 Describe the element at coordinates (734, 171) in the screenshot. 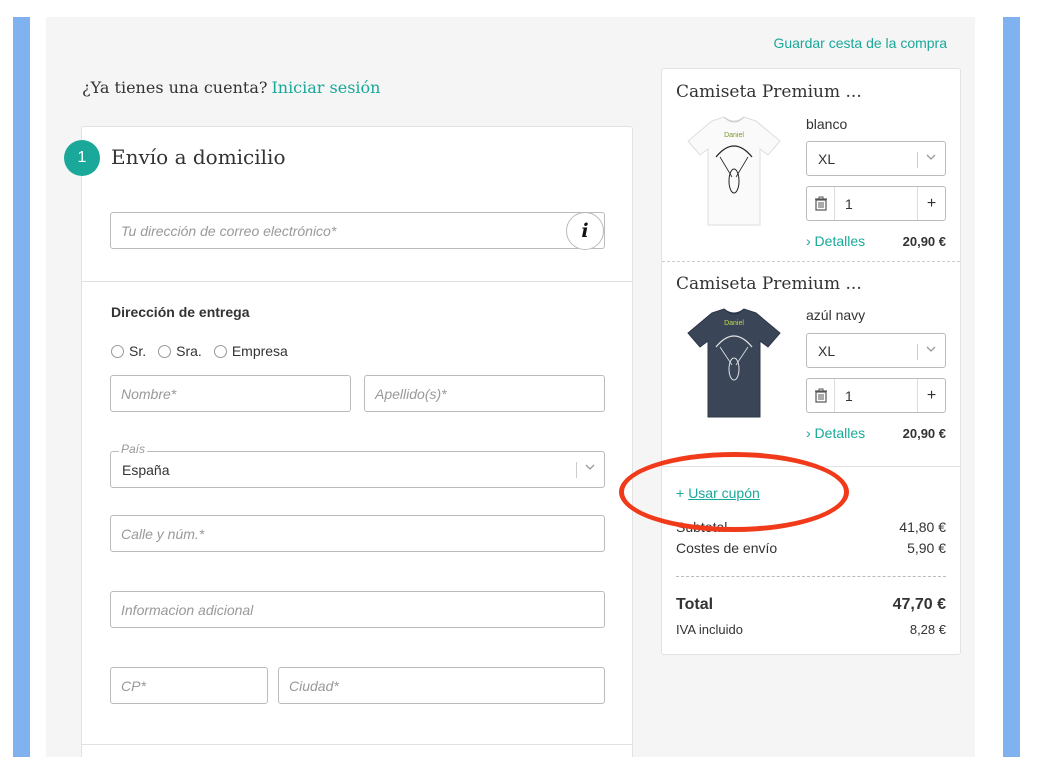

I see `tshirt-white-image: Daniel` at that location.